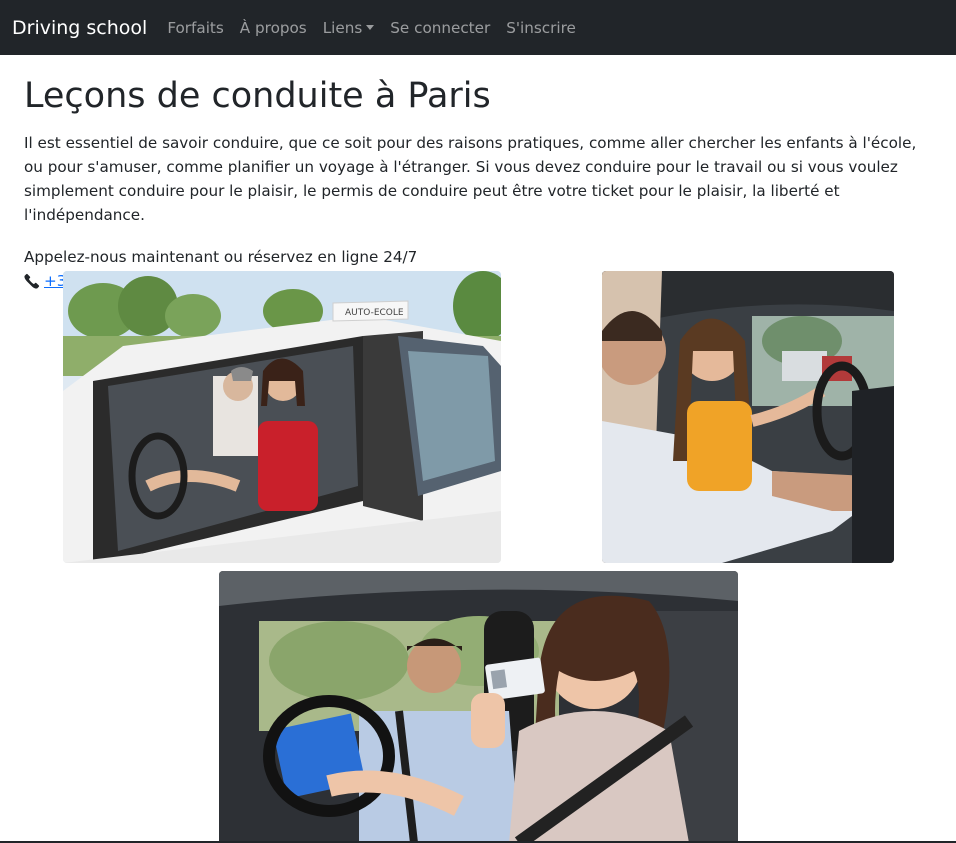  I want to click on nav-item-liens-label: Liens, so click(342, 27).